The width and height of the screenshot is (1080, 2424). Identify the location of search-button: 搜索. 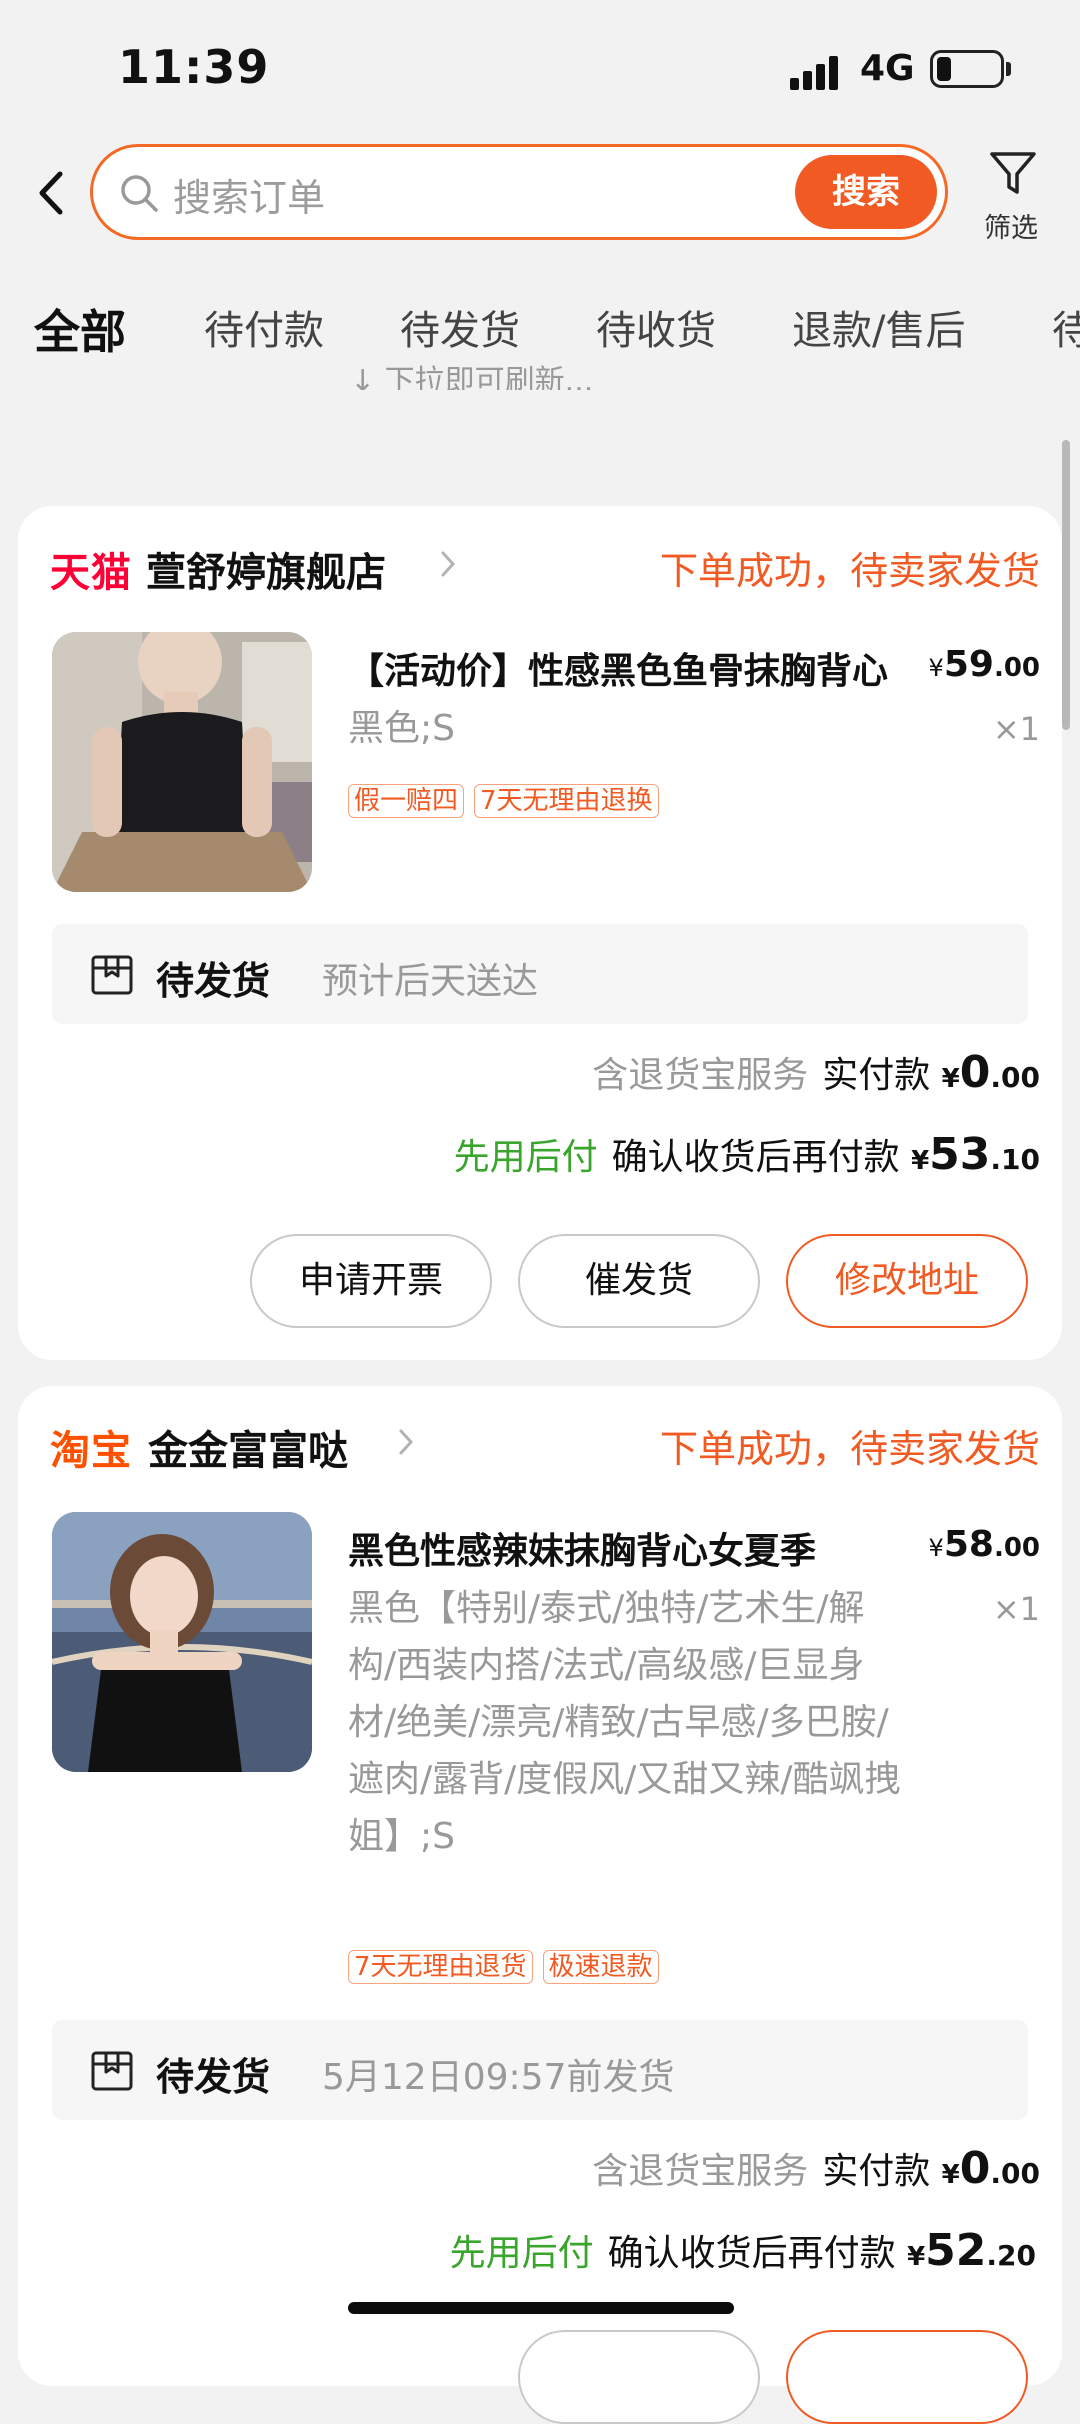
(866, 192).